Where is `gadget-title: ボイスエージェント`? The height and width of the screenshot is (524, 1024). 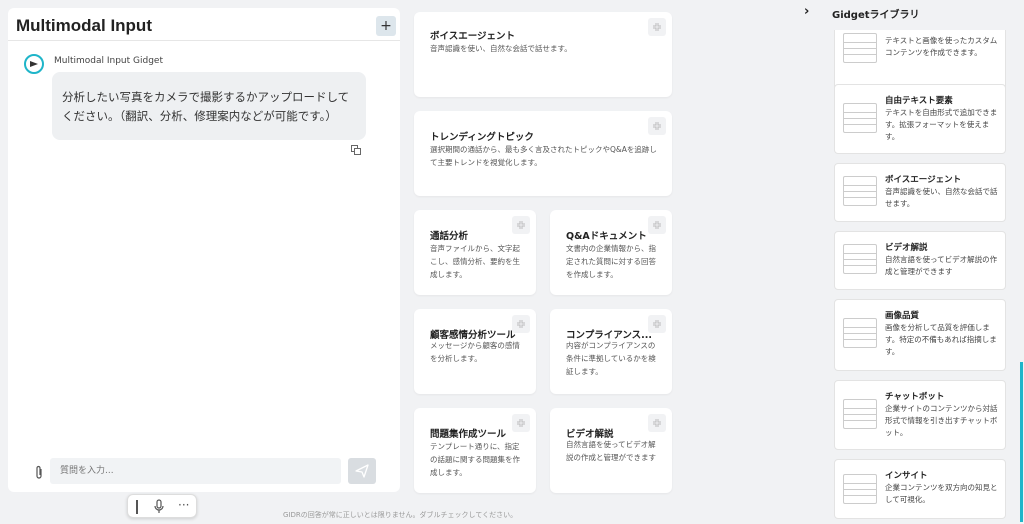
gadget-title: ボイスエージェント is located at coordinates (473, 36).